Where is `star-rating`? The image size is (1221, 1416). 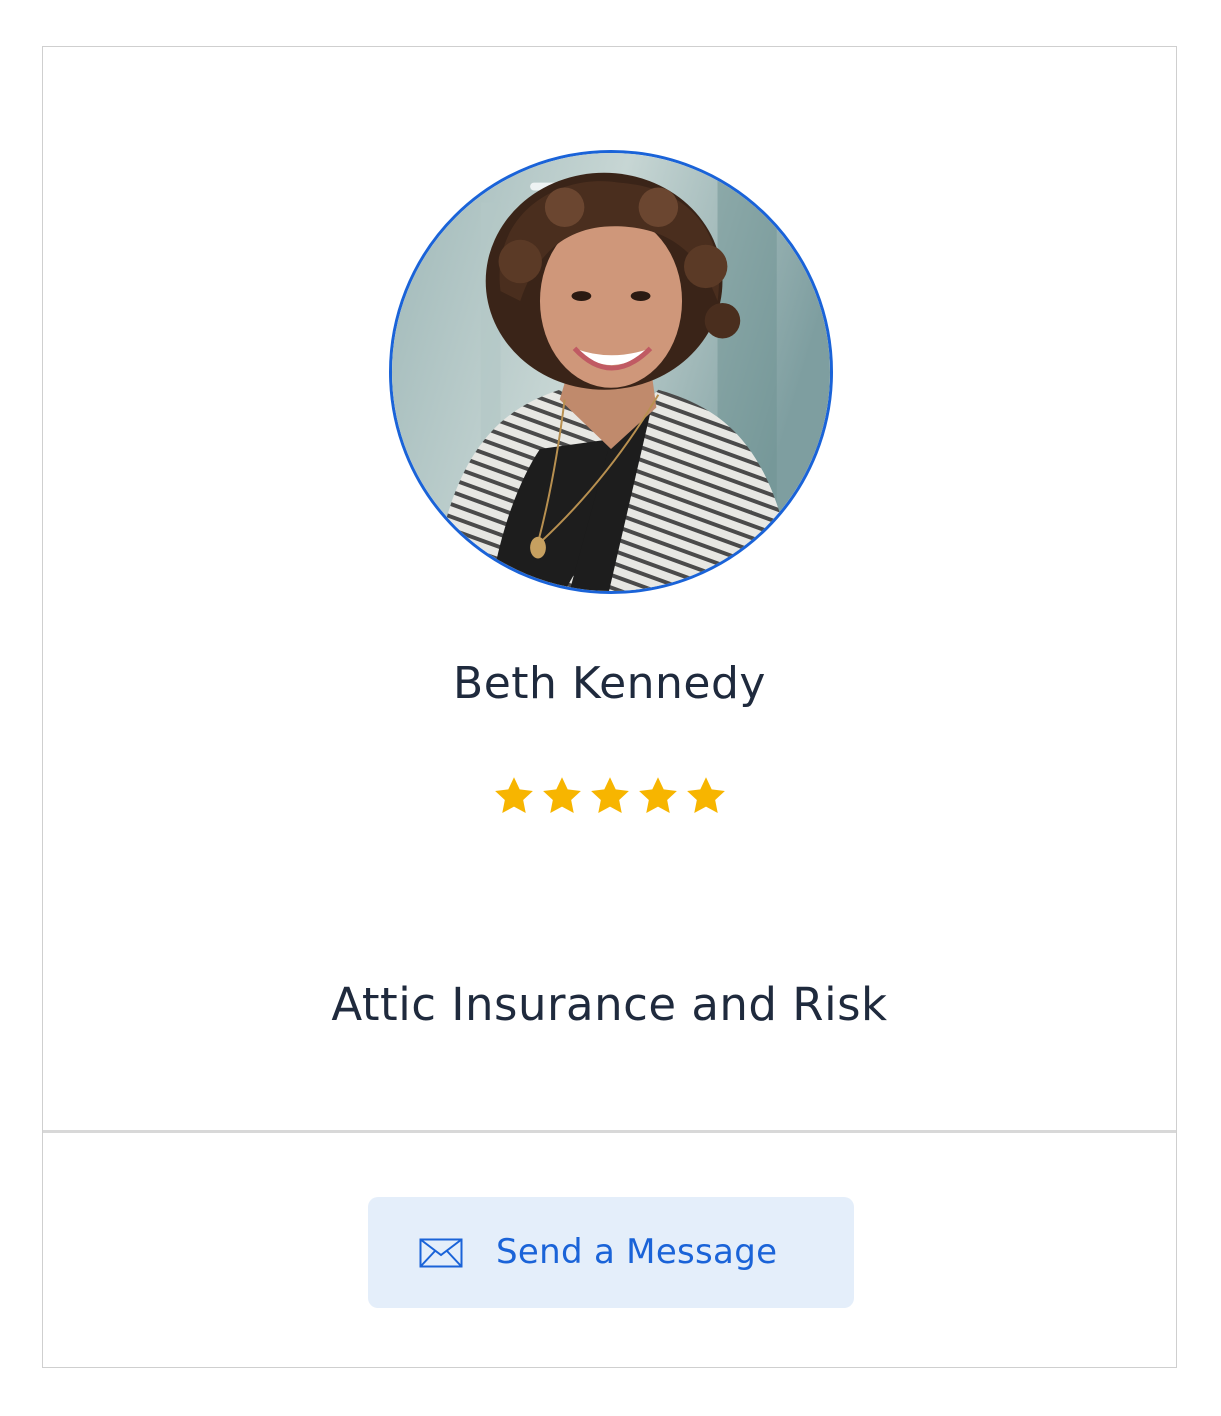 star-rating is located at coordinates (609, 797).